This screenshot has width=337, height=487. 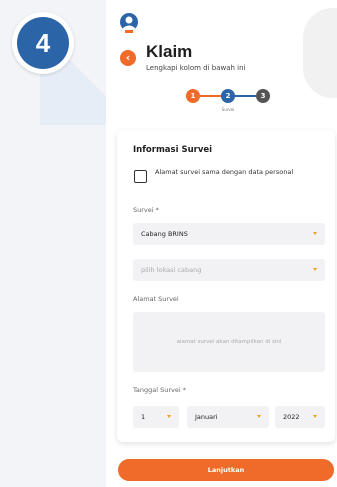 I want to click on month-value: Januari, so click(x=206, y=417).